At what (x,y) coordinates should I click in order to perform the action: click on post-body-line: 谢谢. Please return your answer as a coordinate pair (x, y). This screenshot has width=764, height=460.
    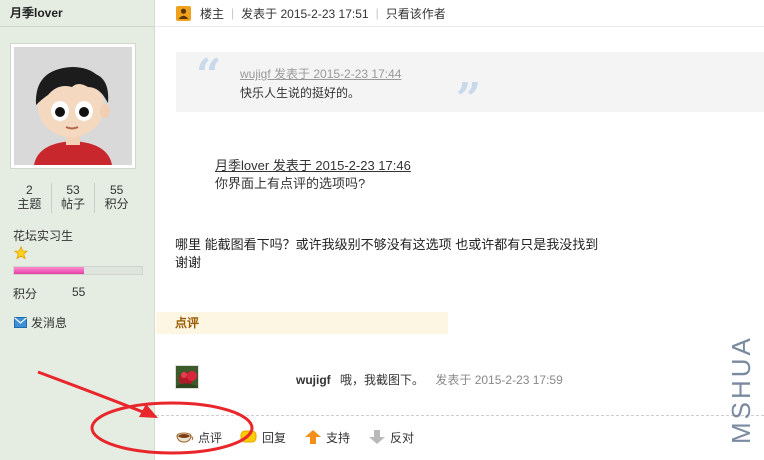
    Looking at the image, I should click on (188, 262).